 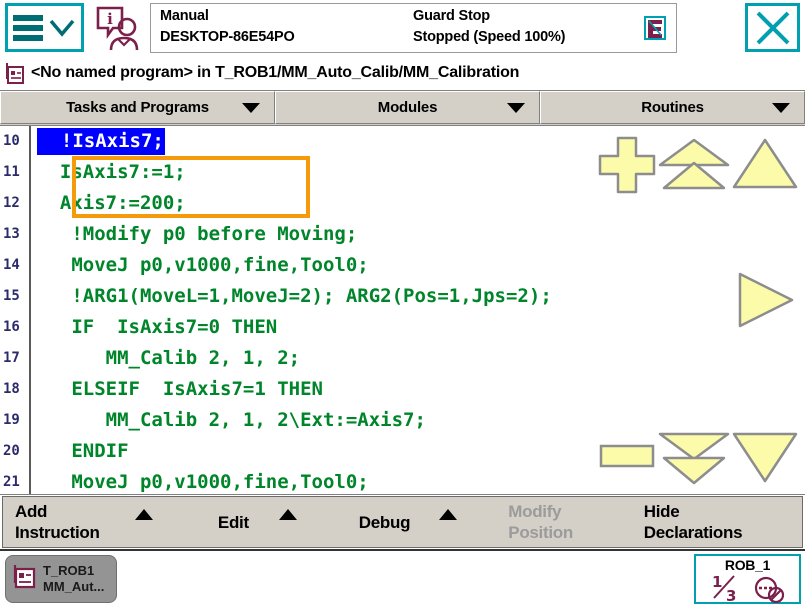 What do you see at coordinates (11, 327) in the screenshot?
I see `line-number: 16` at bounding box center [11, 327].